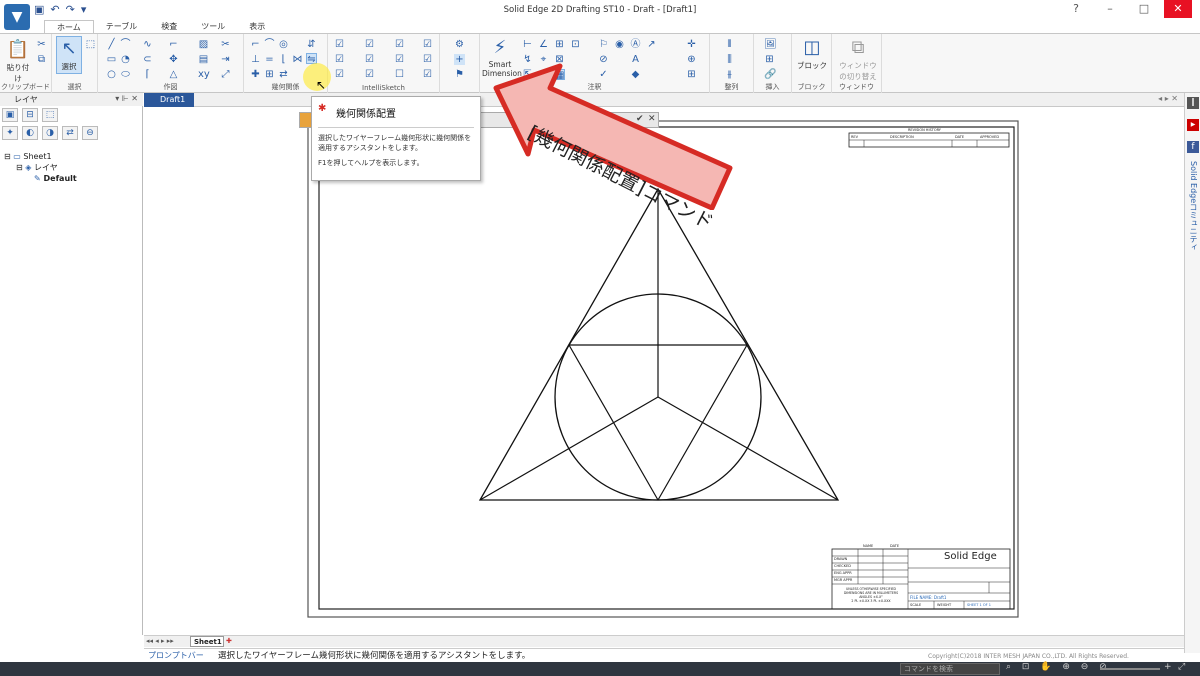 Image resolution: width=1200 pixels, height=676 pixels. What do you see at coordinates (41, 59) in the screenshot?
I see `copy-icon: ⧉` at bounding box center [41, 59].